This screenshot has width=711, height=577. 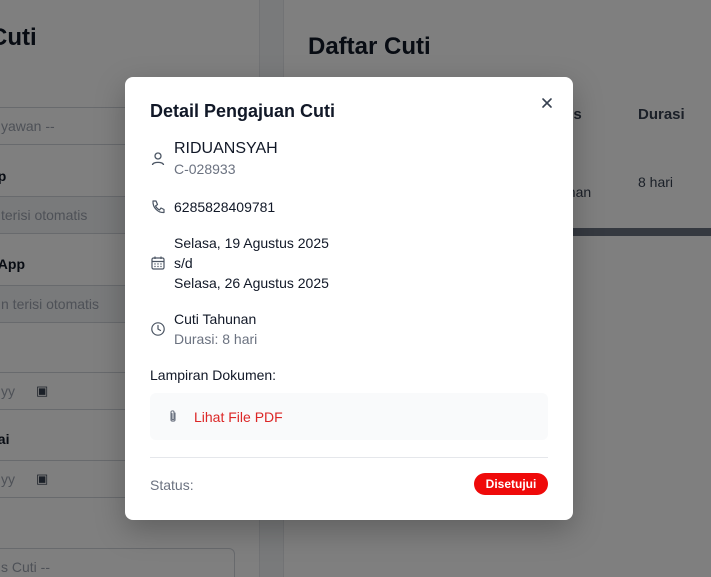 What do you see at coordinates (183, 263) in the screenshot?
I see `date-separator: s/d` at bounding box center [183, 263].